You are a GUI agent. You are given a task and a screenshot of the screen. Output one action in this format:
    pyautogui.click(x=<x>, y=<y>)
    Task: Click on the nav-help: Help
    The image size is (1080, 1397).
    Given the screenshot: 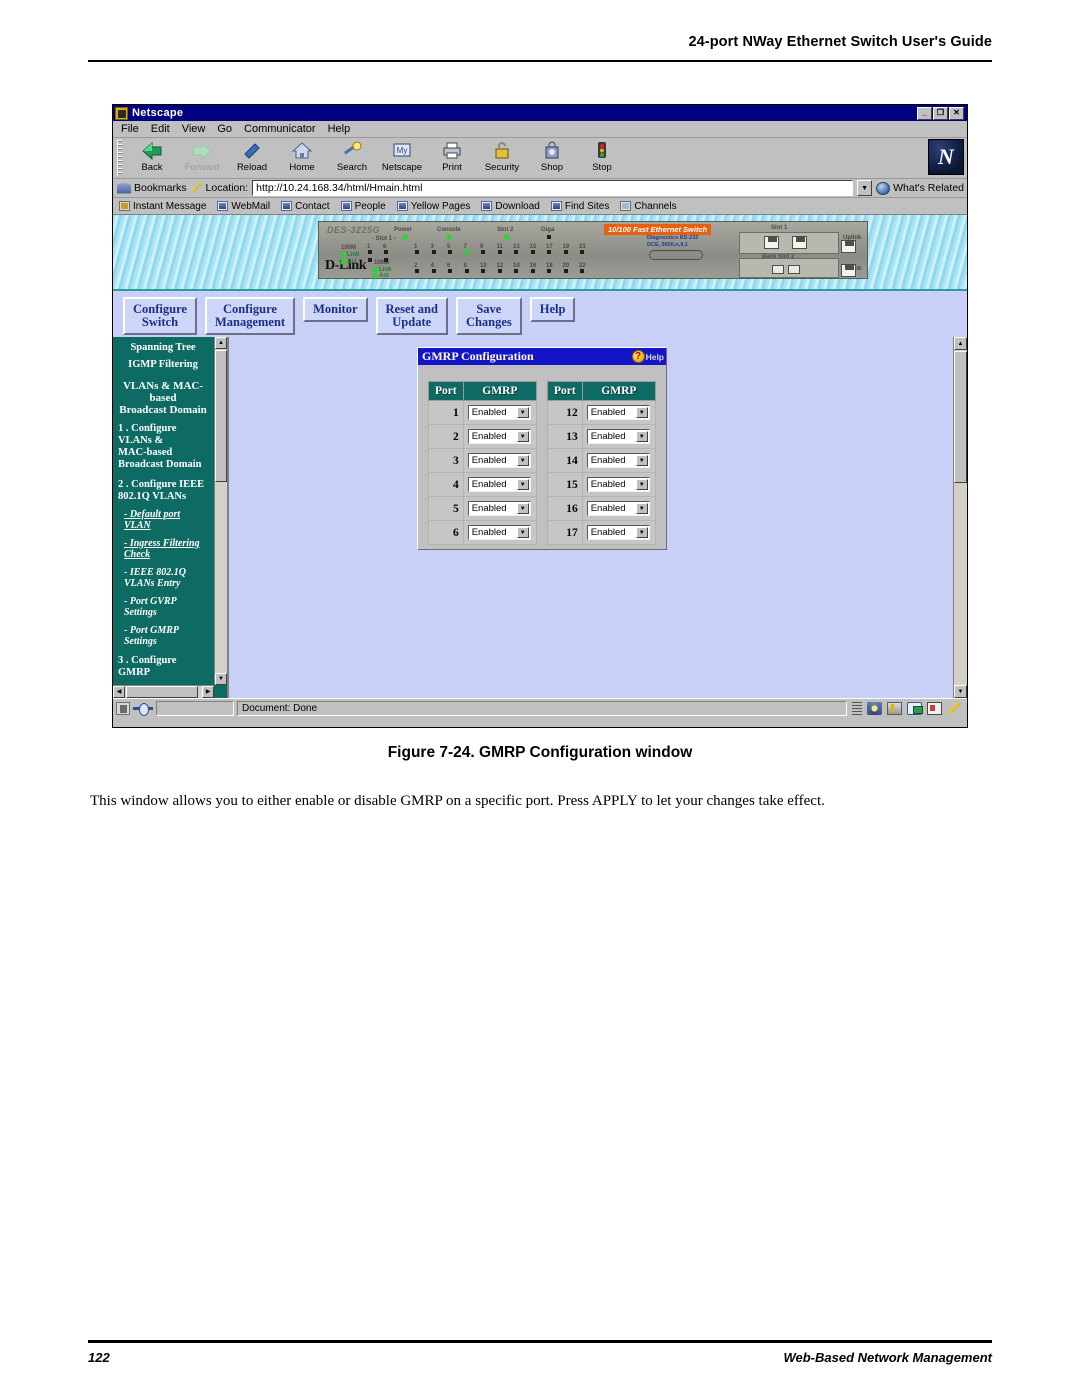 What is the action you would take?
    pyautogui.click(x=552, y=310)
    